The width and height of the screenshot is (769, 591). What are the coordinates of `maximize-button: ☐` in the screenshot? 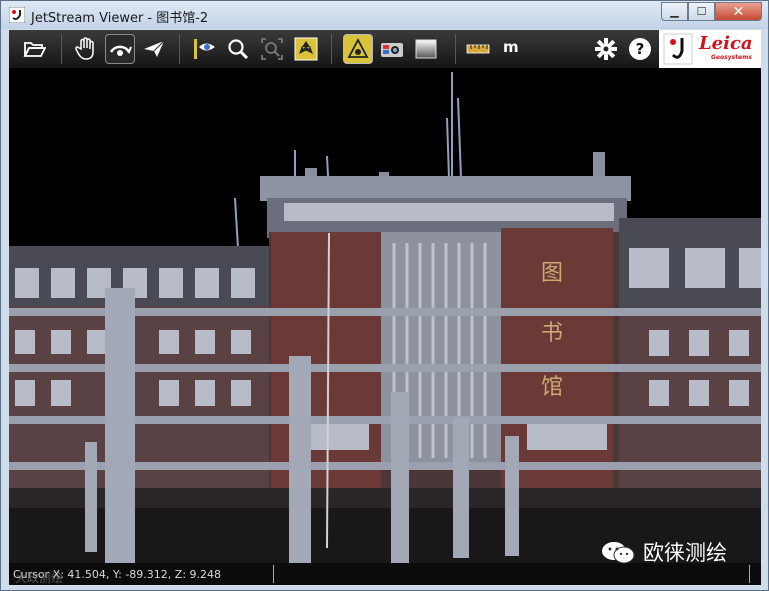 It's located at (701, 11).